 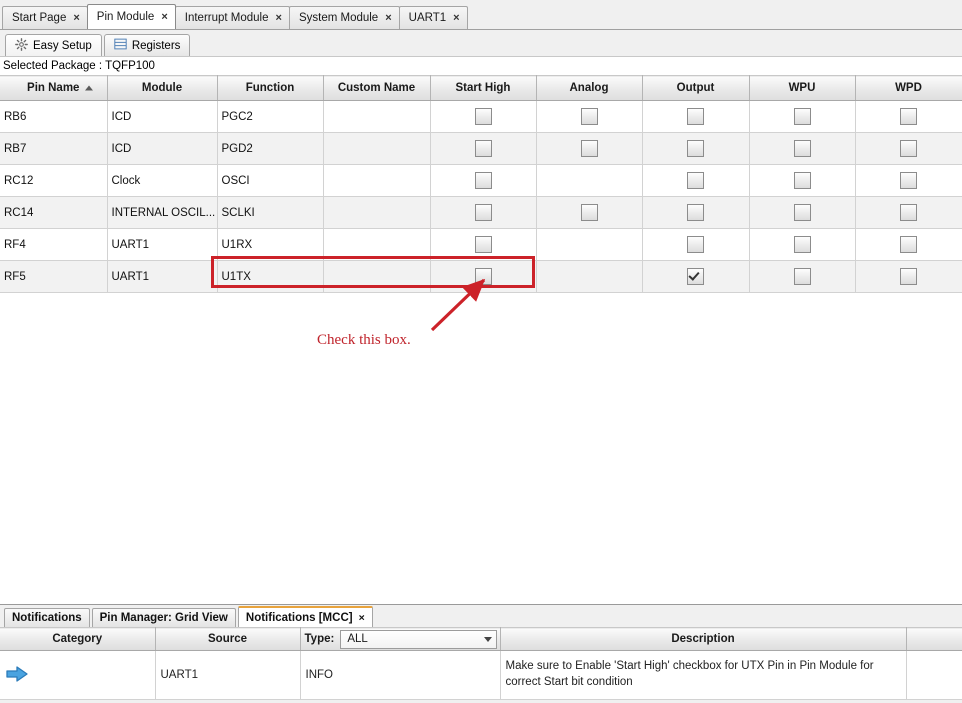 What do you see at coordinates (78, 639) in the screenshot?
I see `column-header-category: Category` at bounding box center [78, 639].